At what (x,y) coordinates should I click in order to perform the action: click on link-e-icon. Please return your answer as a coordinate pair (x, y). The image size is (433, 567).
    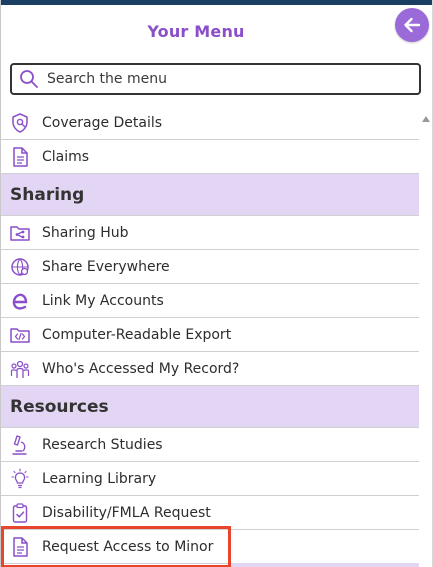
    Looking at the image, I should click on (20, 301).